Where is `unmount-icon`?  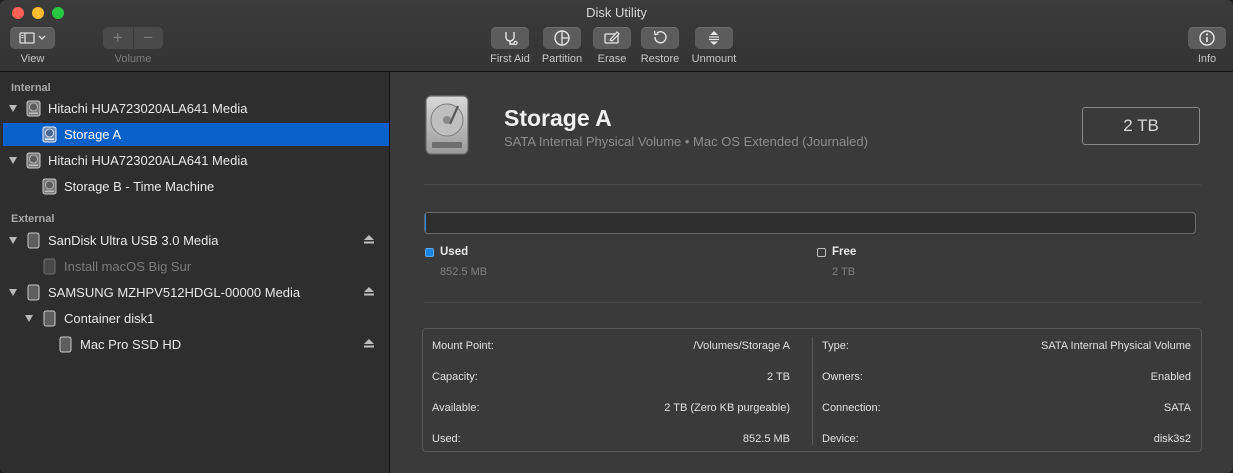 unmount-icon is located at coordinates (714, 38).